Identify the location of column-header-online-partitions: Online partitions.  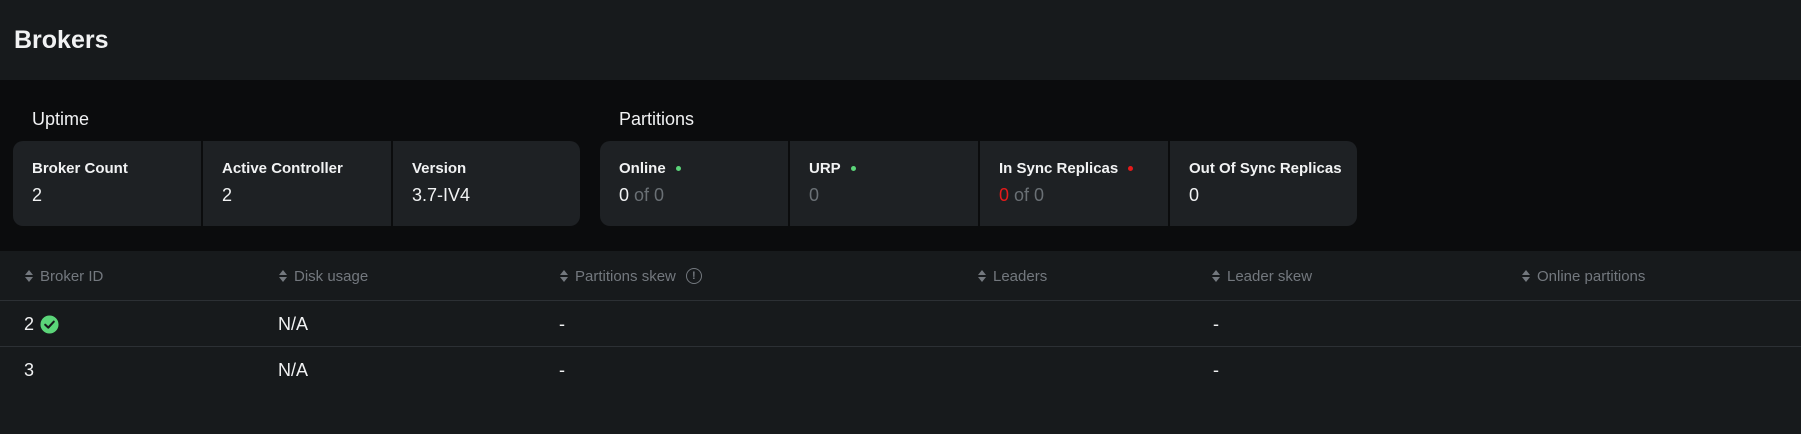
(1583, 276).